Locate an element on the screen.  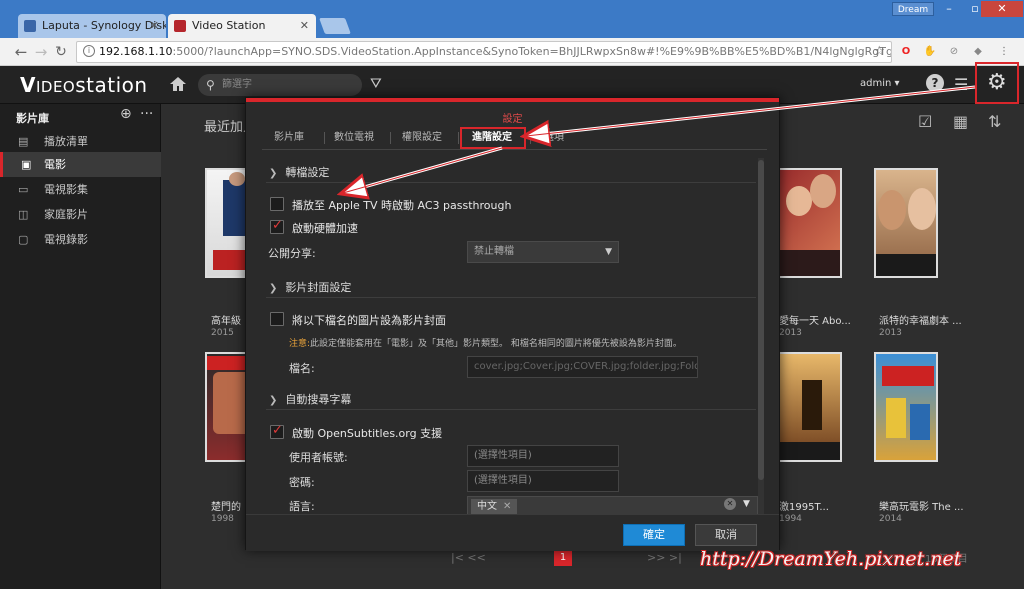
poster-year: 2014 is located at coordinates (890, 519).